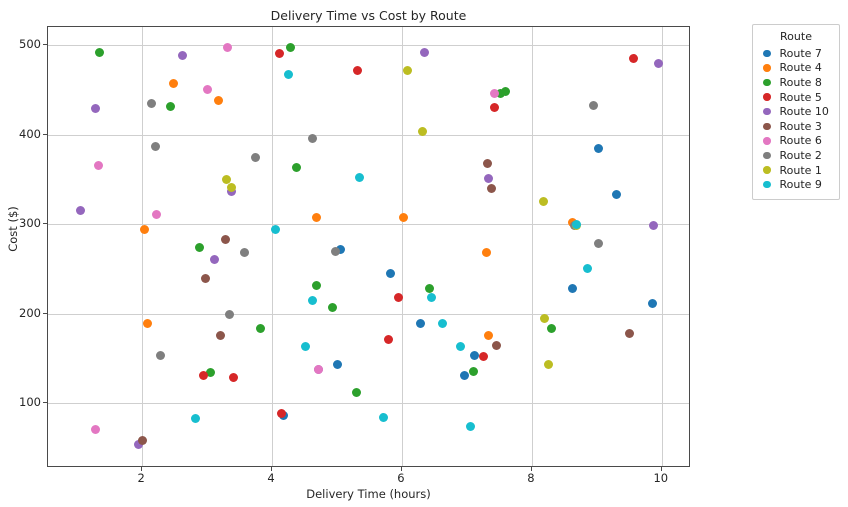 This screenshot has height=507, width=848. Describe the element at coordinates (800, 141) in the screenshot. I see `legend-label: Route 6` at that location.